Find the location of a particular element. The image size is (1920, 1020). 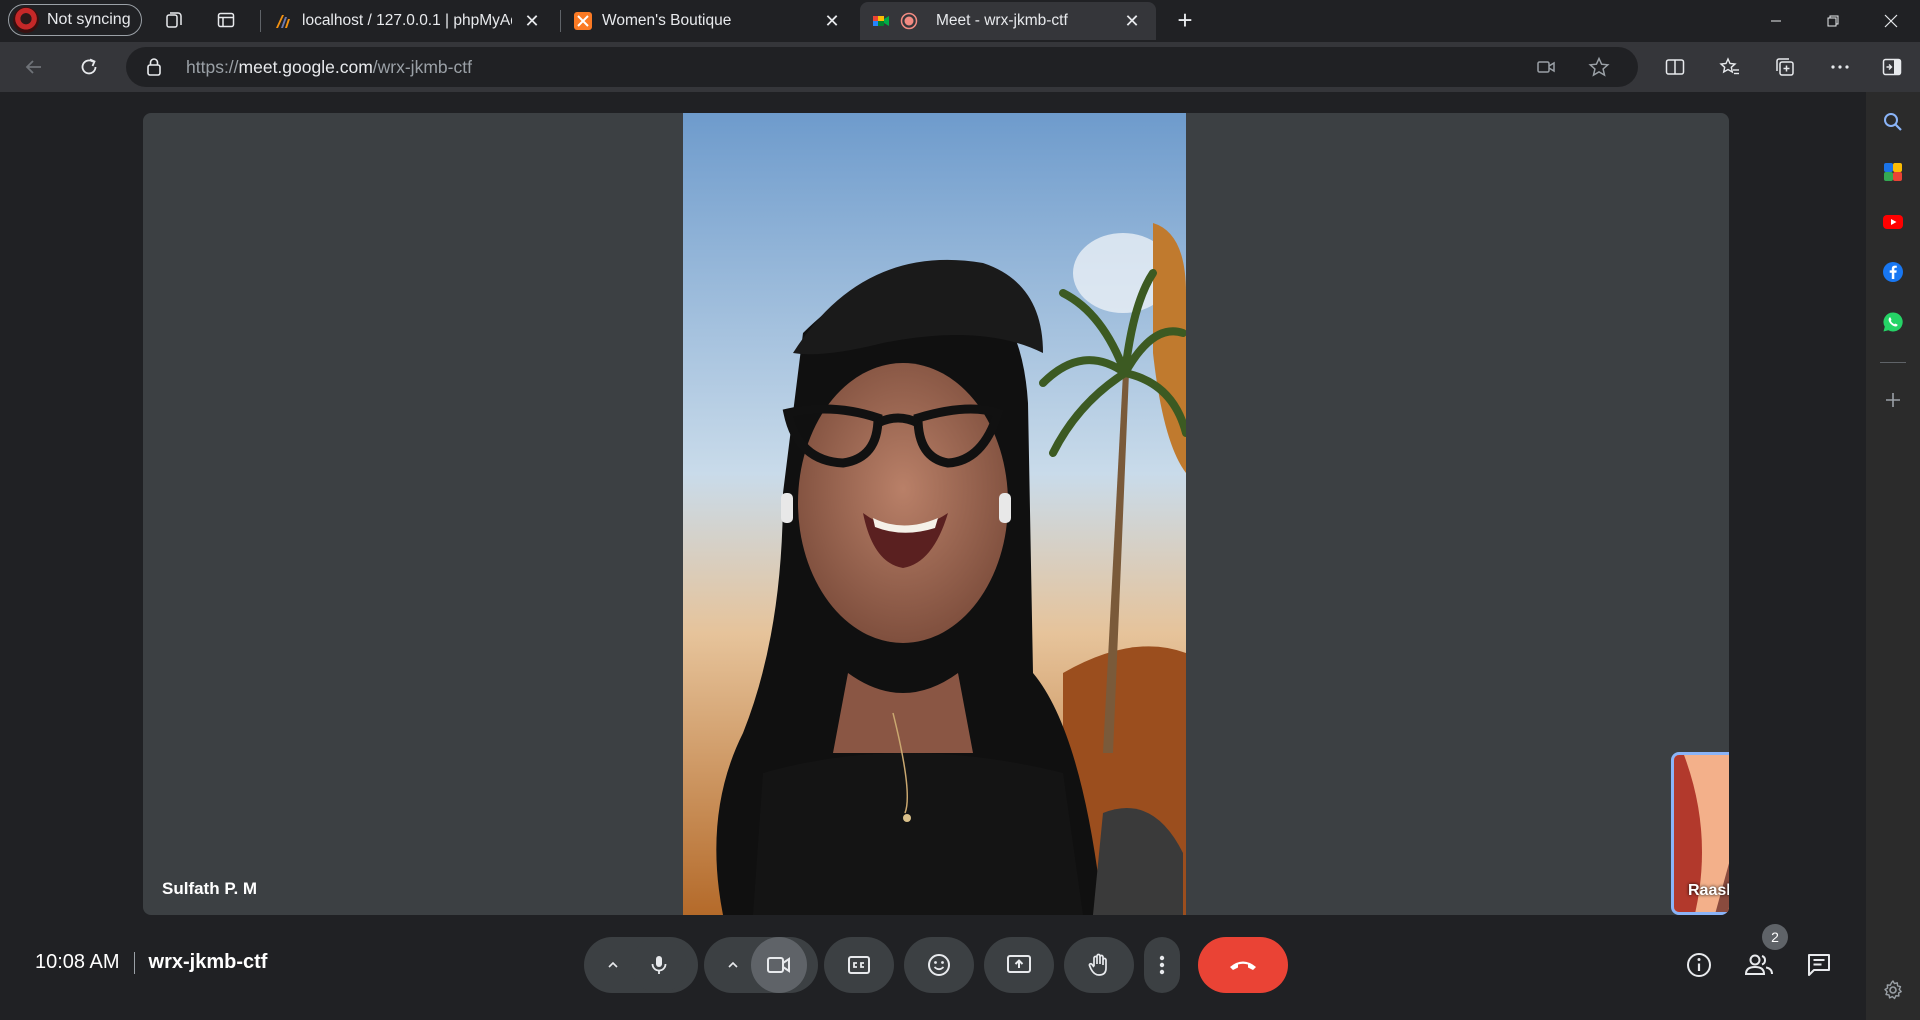

closed-captions-icon is located at coordinates (859, 965).